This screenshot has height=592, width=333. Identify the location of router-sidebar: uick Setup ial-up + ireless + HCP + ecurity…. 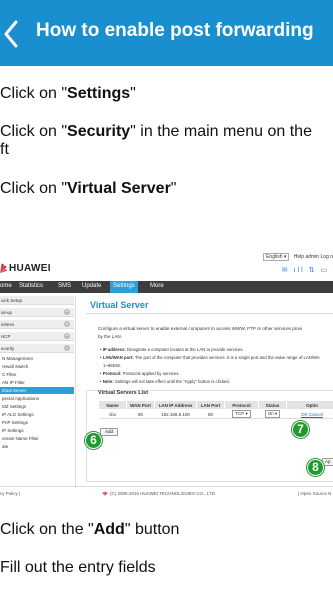
(38, 392).